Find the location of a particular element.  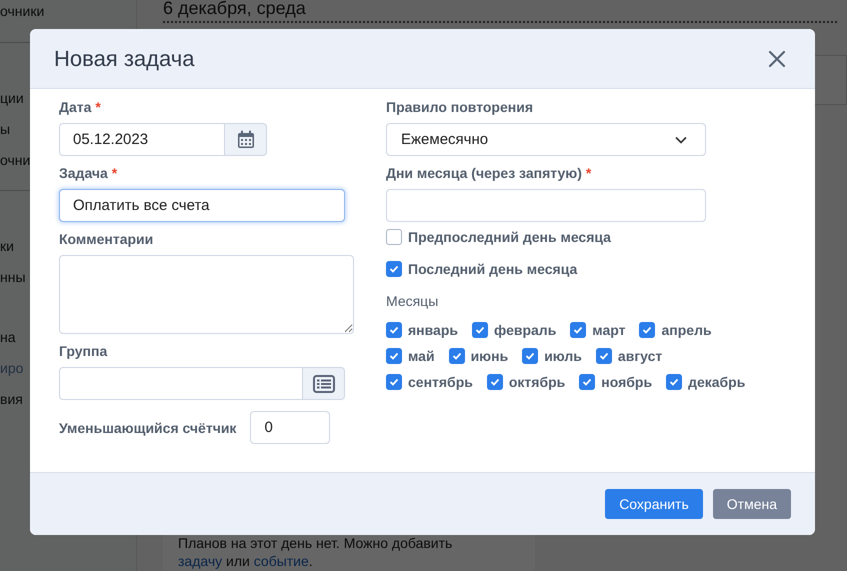

chevron-icon is located at coordinates (681, 140).